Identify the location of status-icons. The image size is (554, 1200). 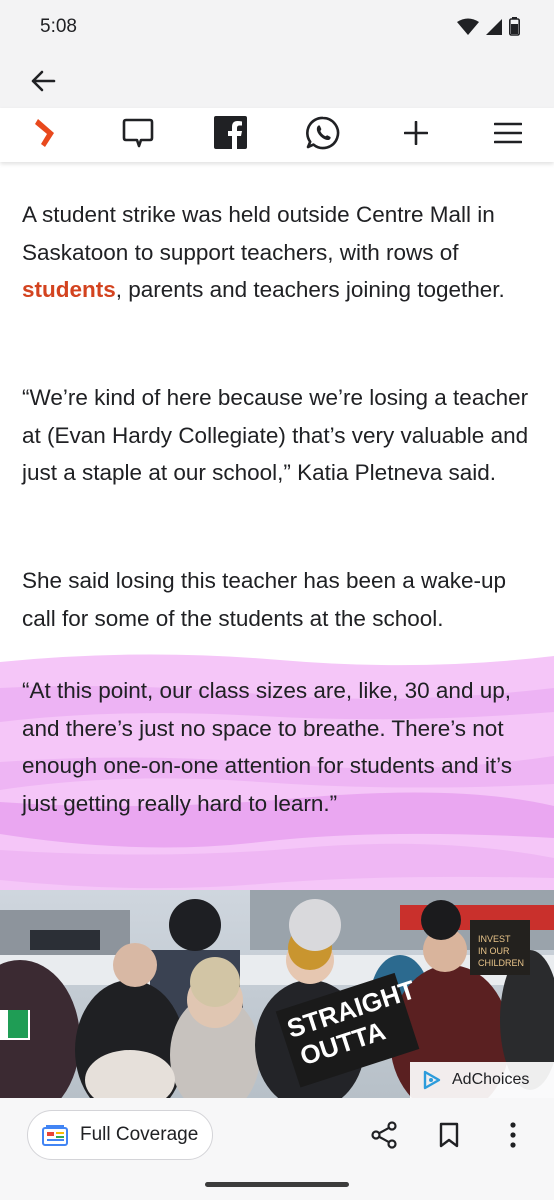
(488, 29).